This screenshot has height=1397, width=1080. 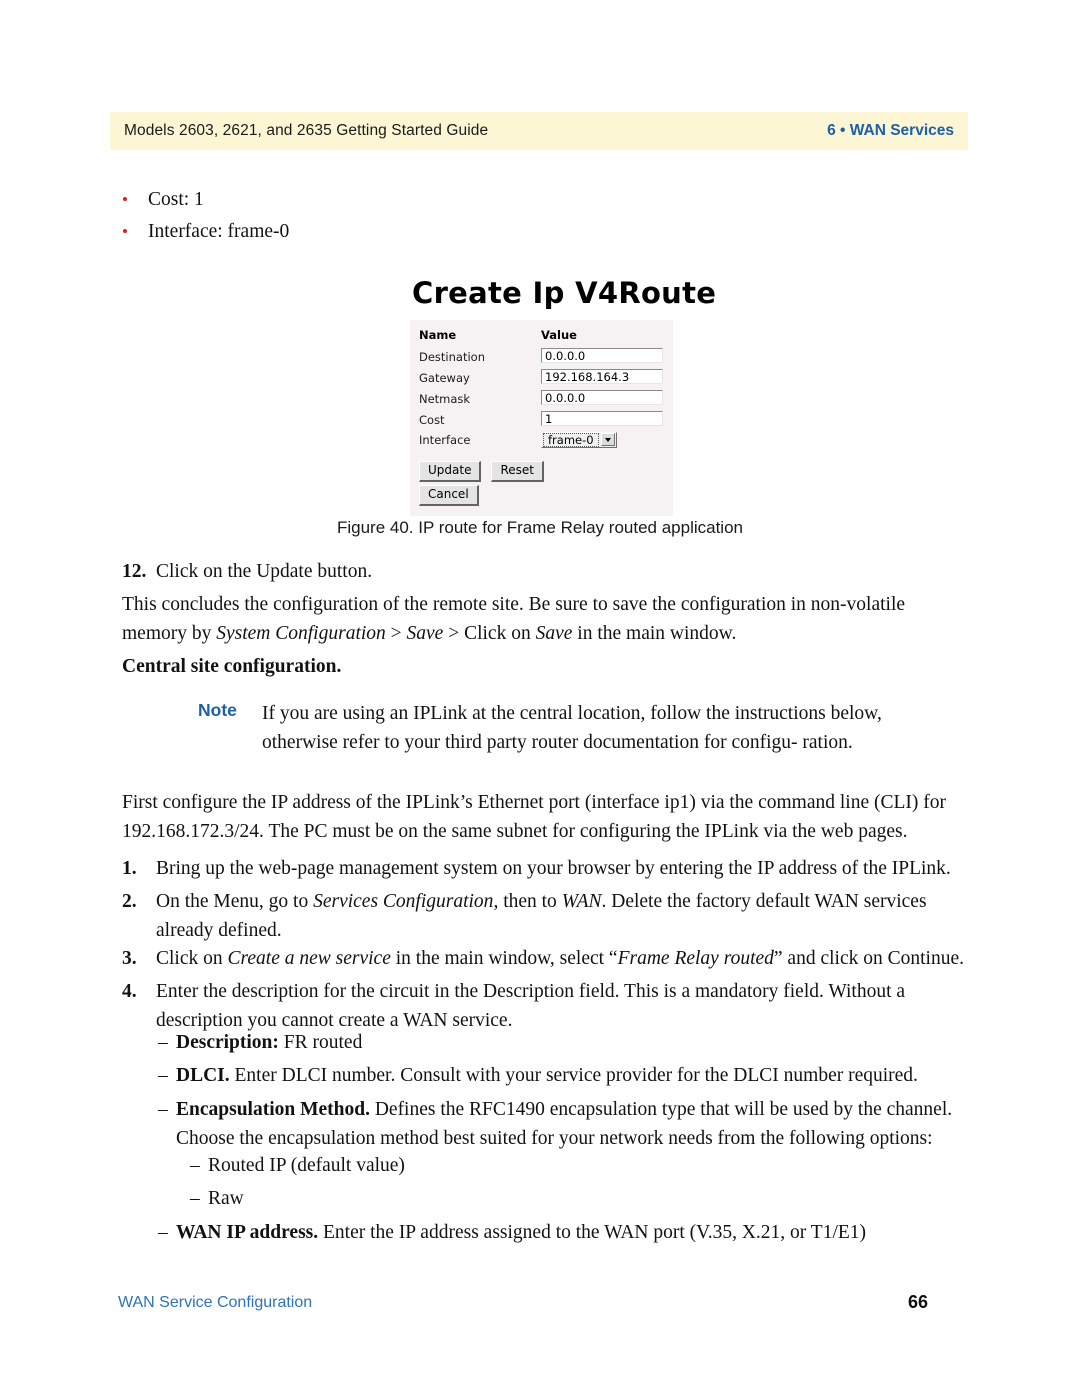 I want to click on table-row: Interface frame-0, so click(x=541, y=439).